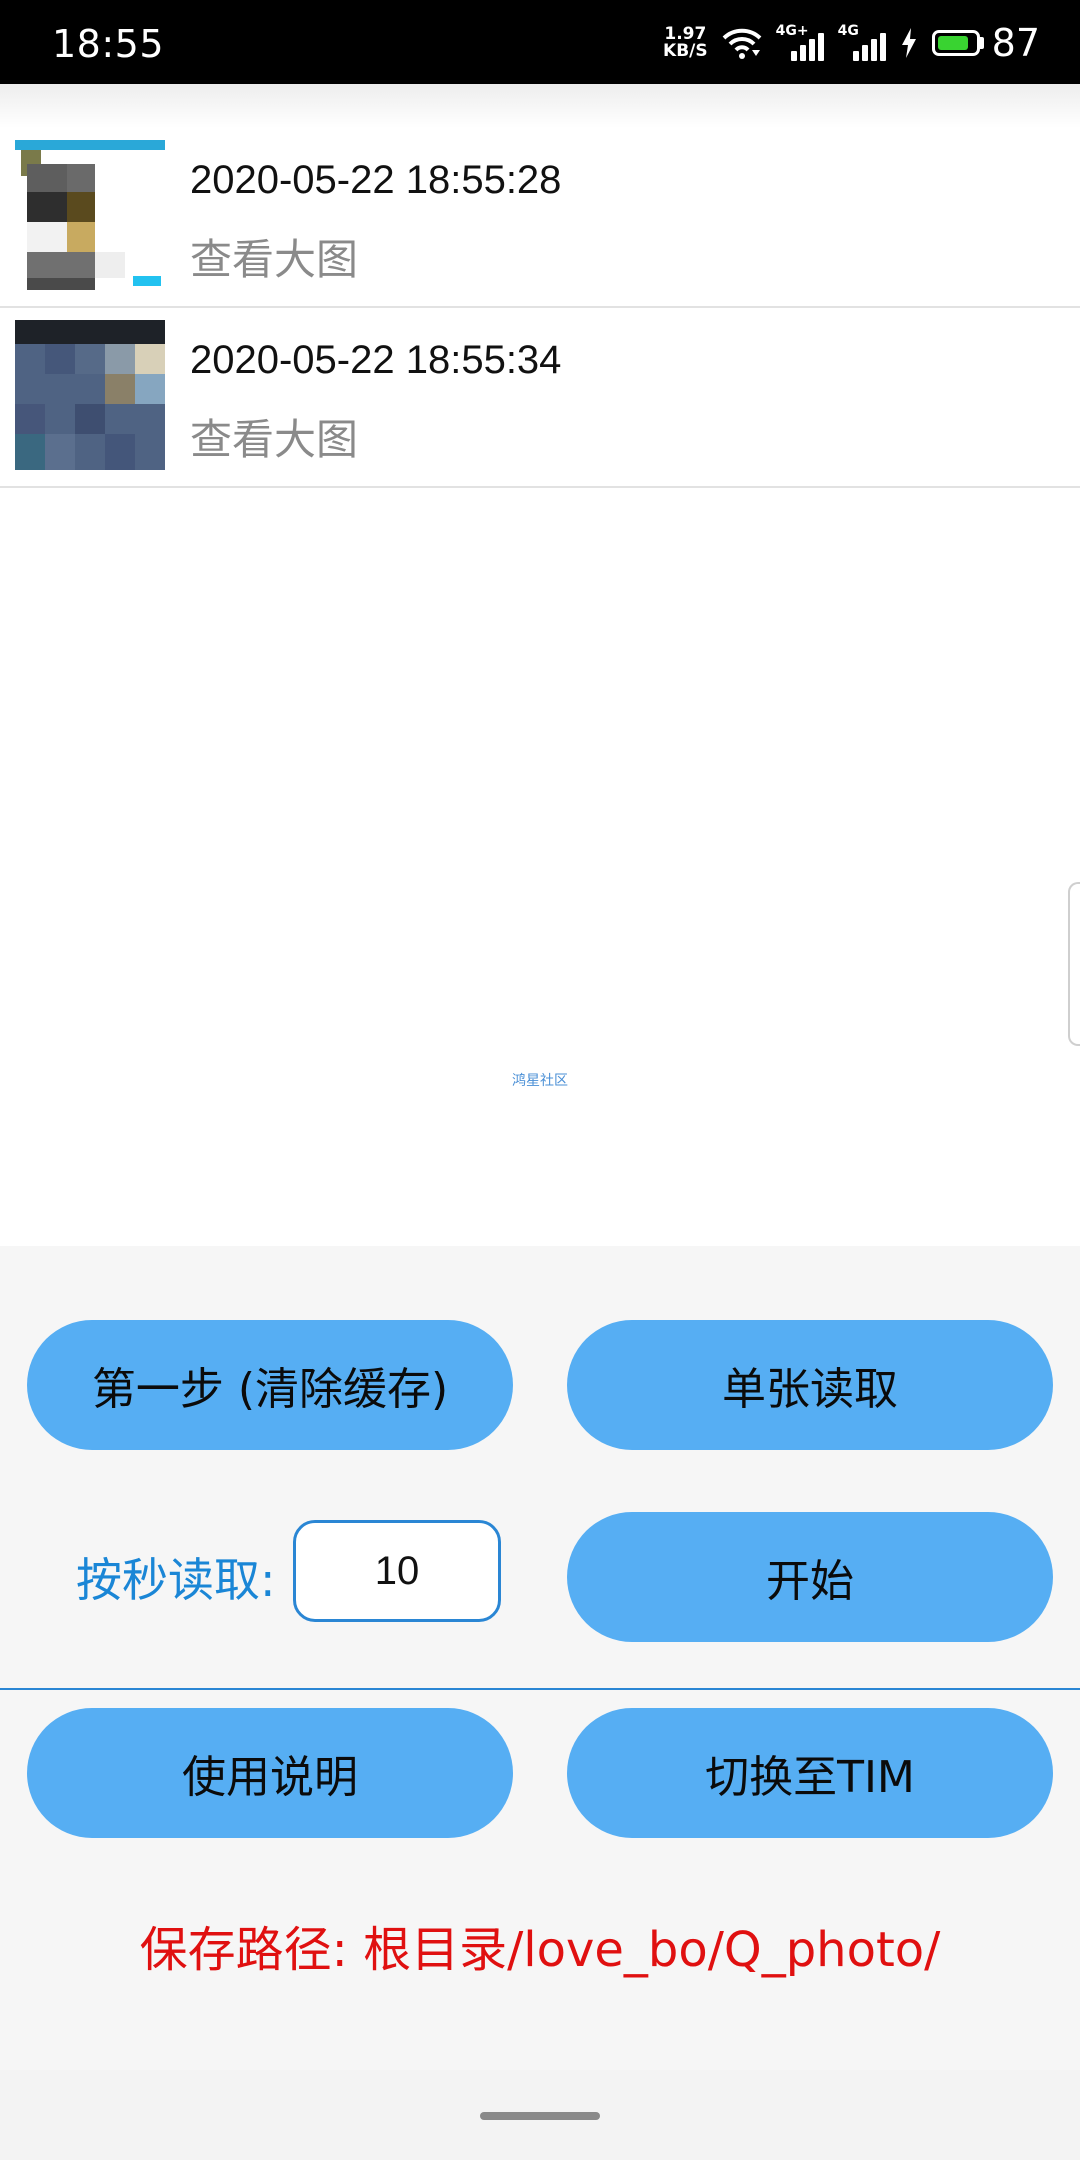  I want to click on list-top-shadow, so click(540, 106).